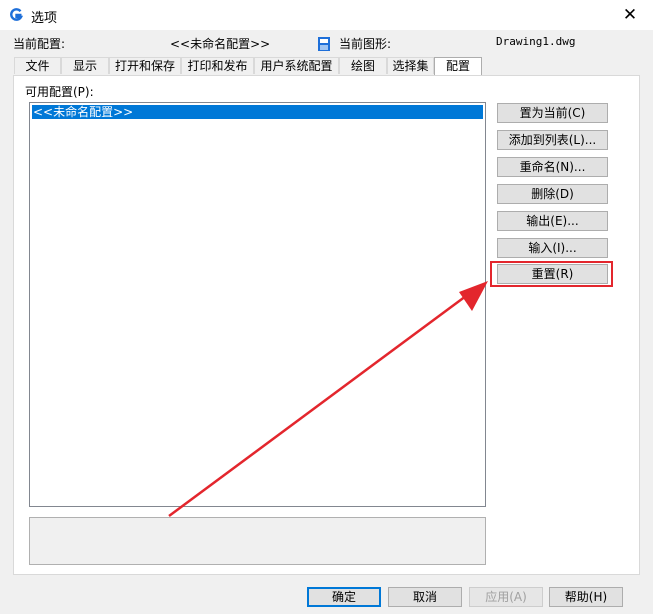 The width and height of the screenshot is (653, 614). What do you see at coordinates (425, 597) in the screenshot?
I see `cancel-button: 取消` at bounding box center [425, 597].